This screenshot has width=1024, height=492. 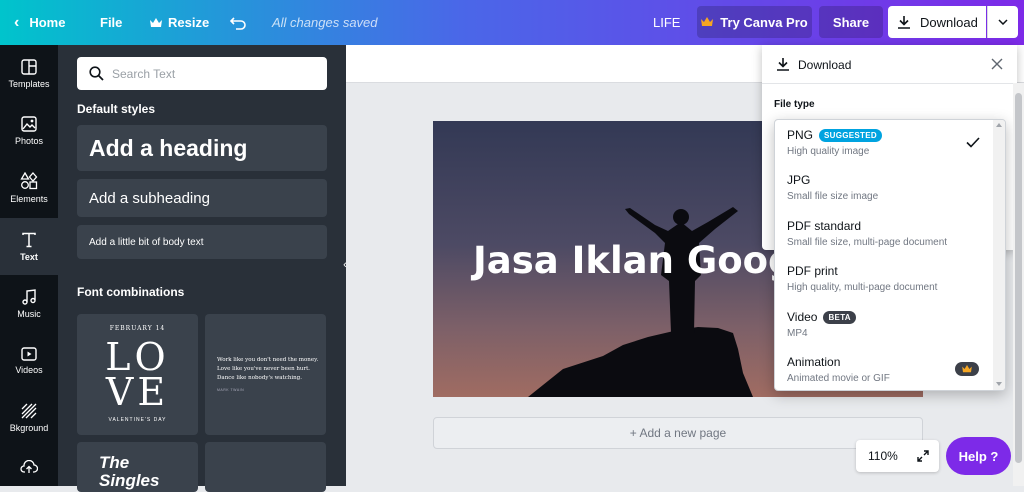 I want to click on option-name: Video, so click(x=802, y=317).